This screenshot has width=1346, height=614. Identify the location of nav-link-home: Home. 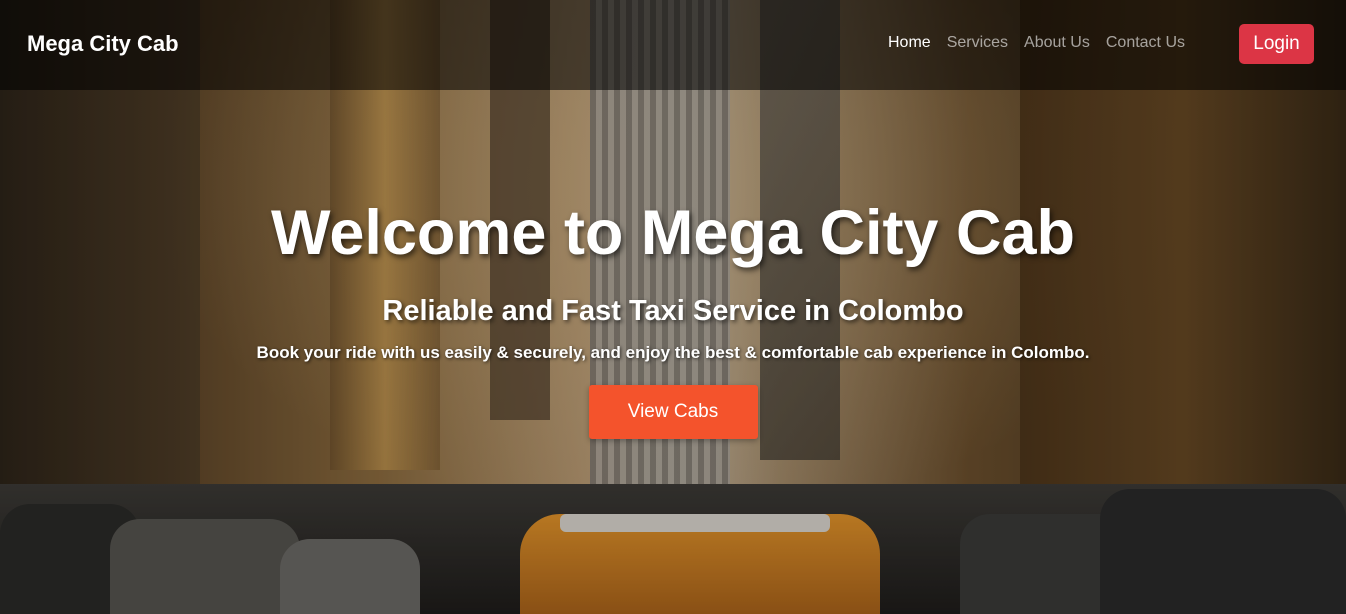
(909, 43).